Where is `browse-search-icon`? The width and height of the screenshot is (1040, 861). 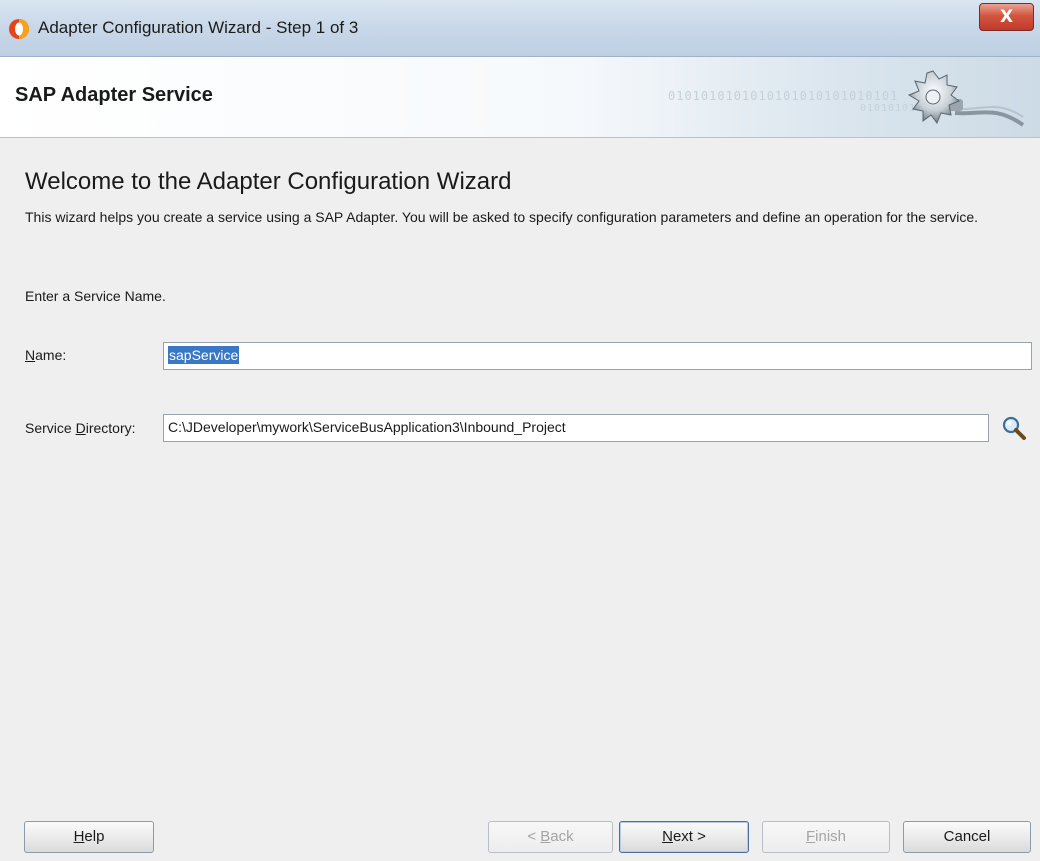
browse-search-icon is located at coordinates (1014, 428).